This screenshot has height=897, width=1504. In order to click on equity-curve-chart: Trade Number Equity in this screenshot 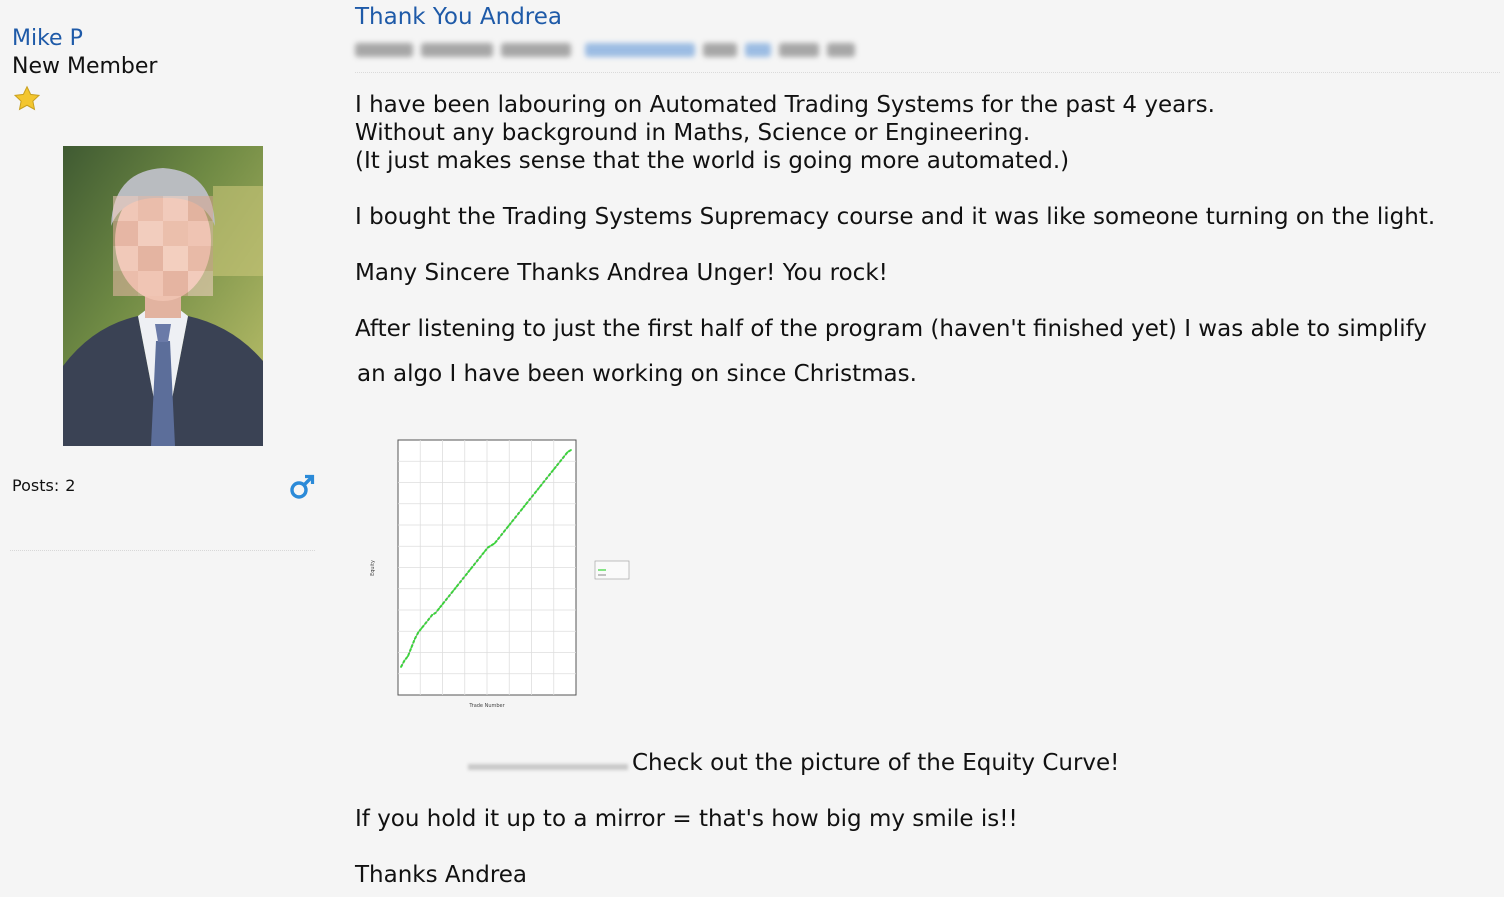, I will do `click(506, 565)`.